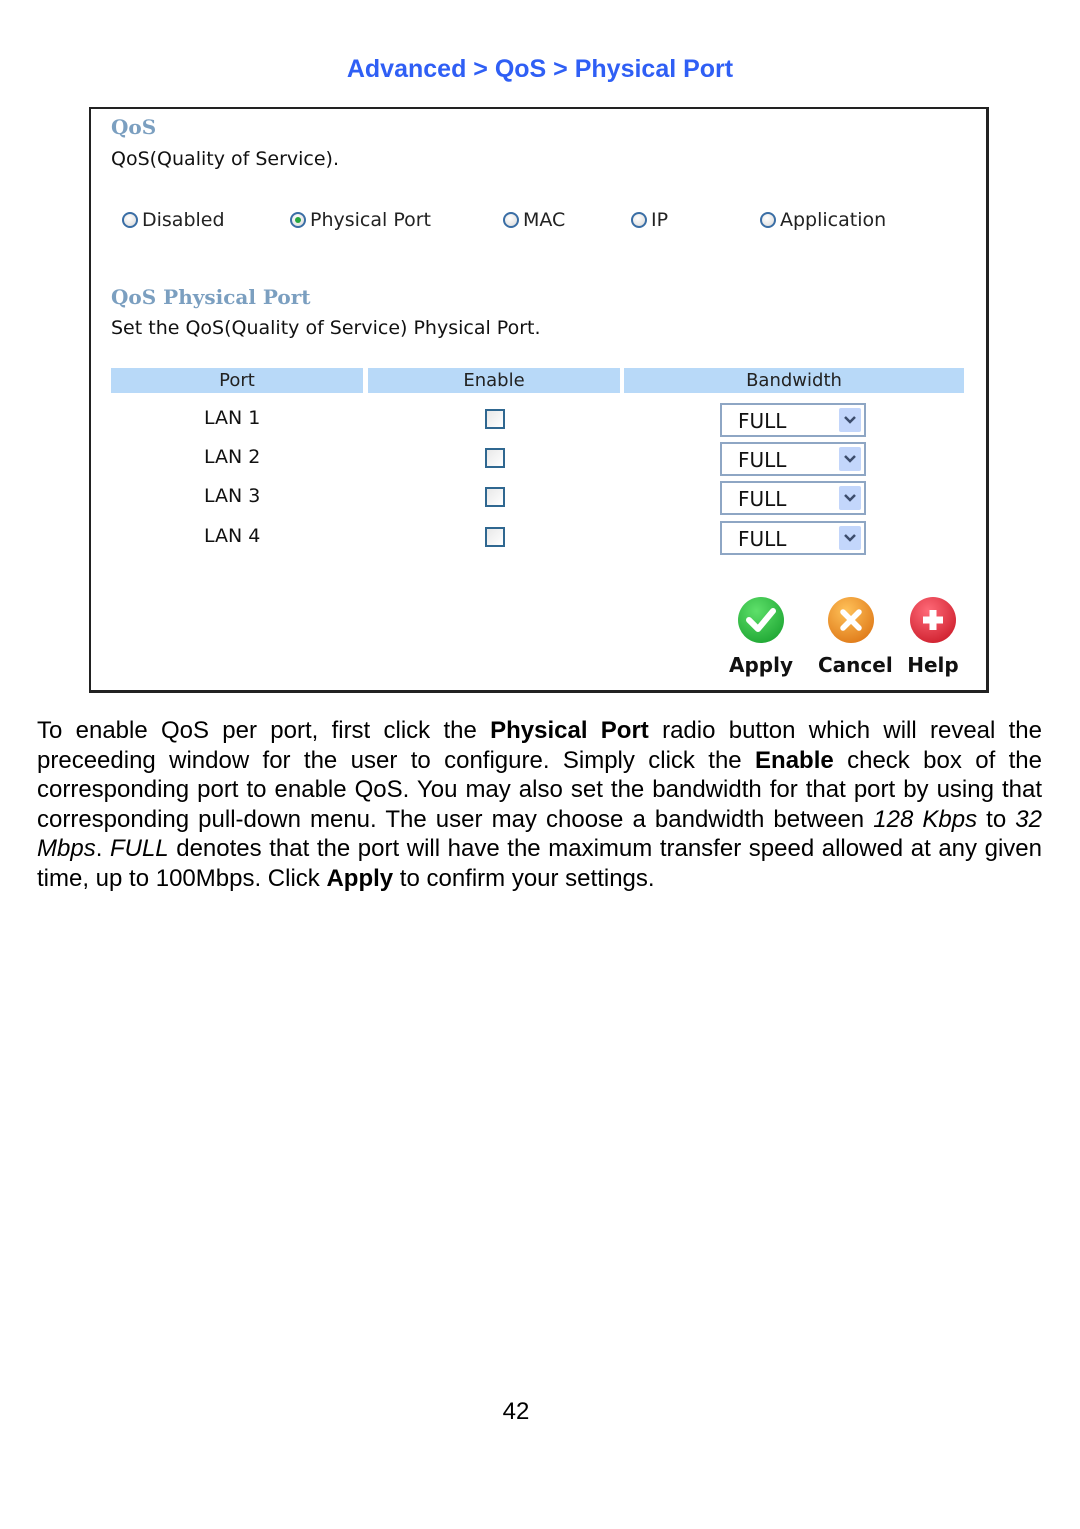  Describe the element at coordinates (516, 1411) in the screenshot. I see `page-number: 42` at that location.